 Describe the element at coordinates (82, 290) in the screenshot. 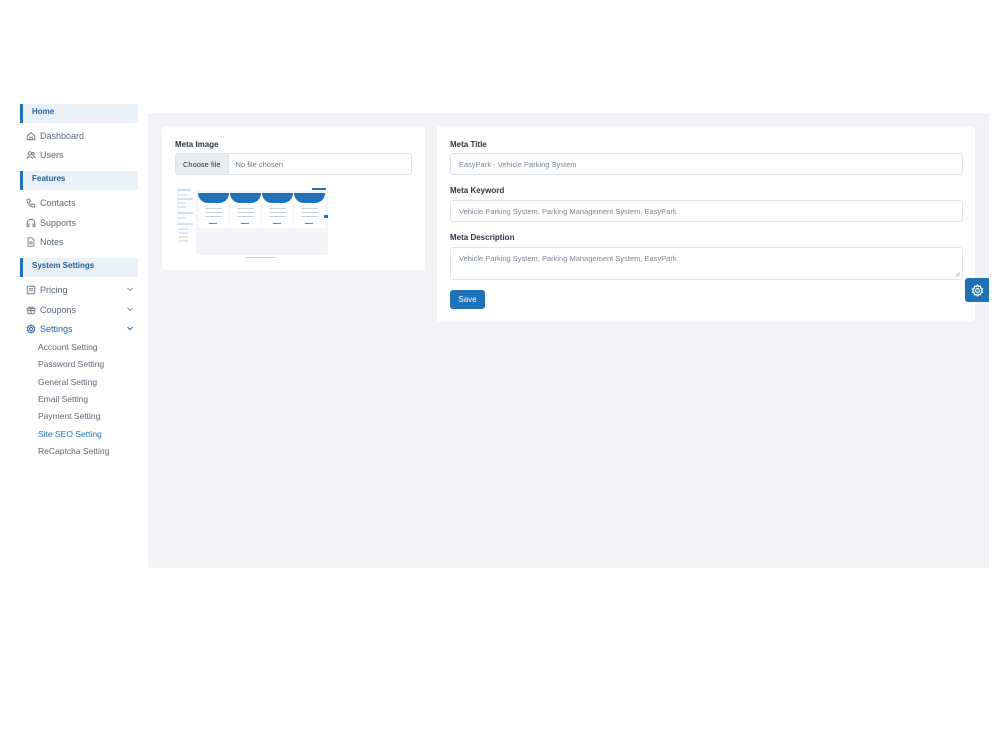

I see `sidebar-item-pricing: Pricing` at that location.